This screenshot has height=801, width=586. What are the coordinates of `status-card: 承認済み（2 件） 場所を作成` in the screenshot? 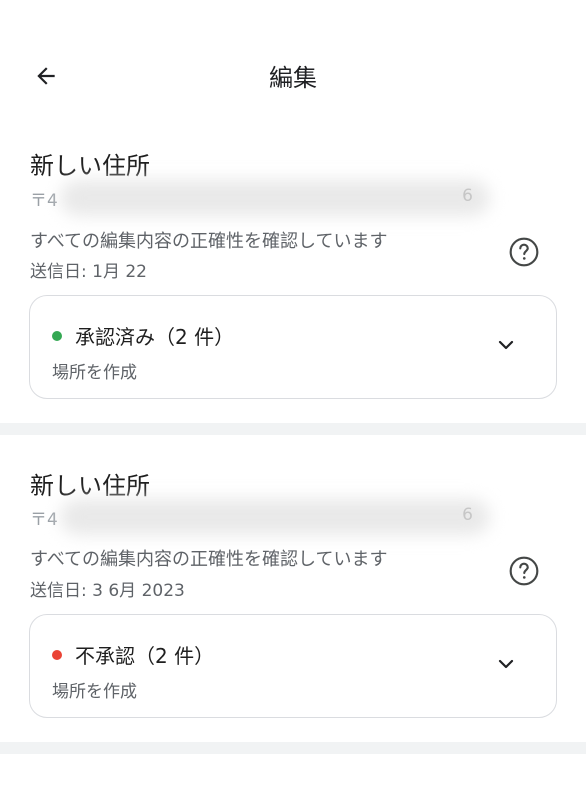 It's located at (293, 347).